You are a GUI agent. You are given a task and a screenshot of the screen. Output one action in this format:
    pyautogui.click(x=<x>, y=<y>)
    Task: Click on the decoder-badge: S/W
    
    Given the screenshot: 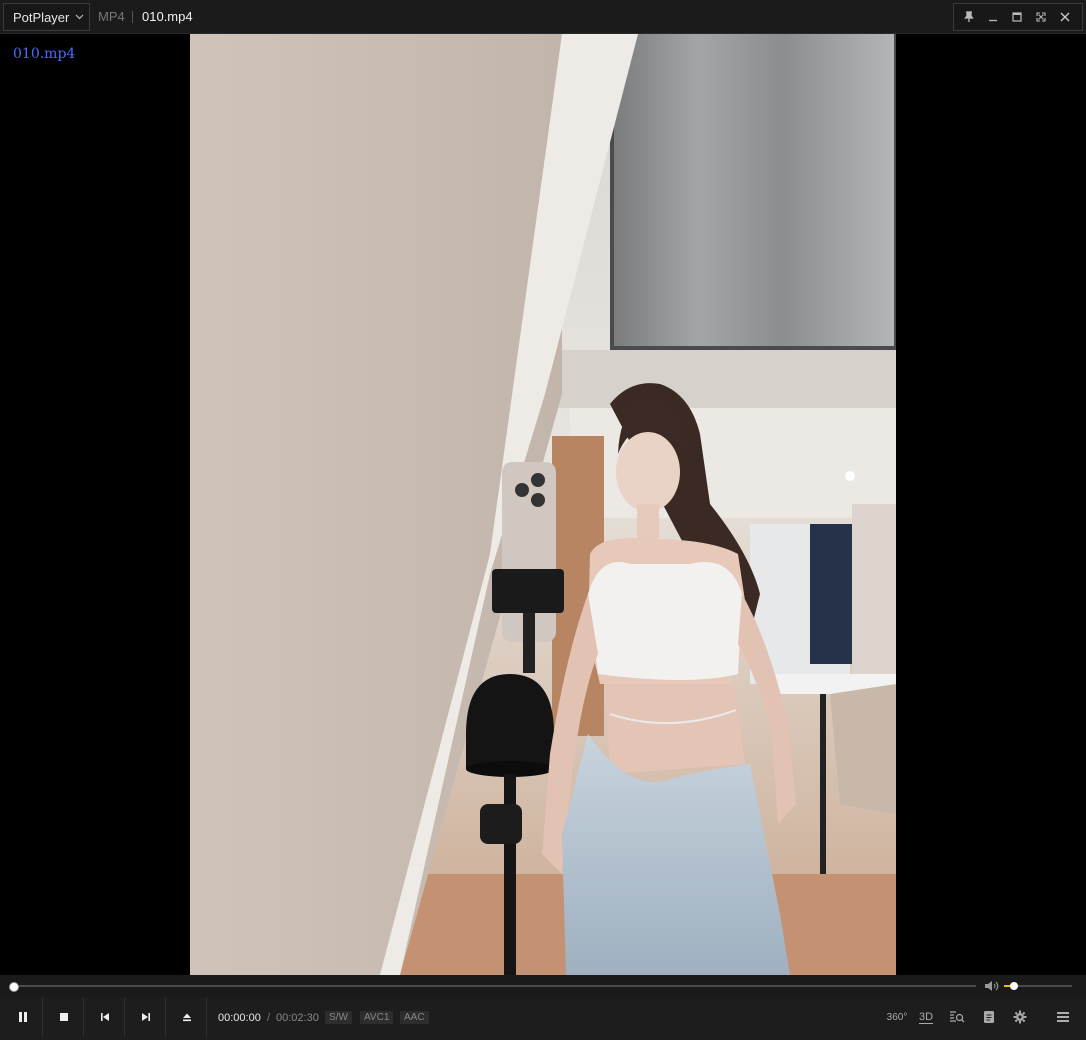 What is the action you would take?
    pyautogui.click(x=338, y=1017)
    